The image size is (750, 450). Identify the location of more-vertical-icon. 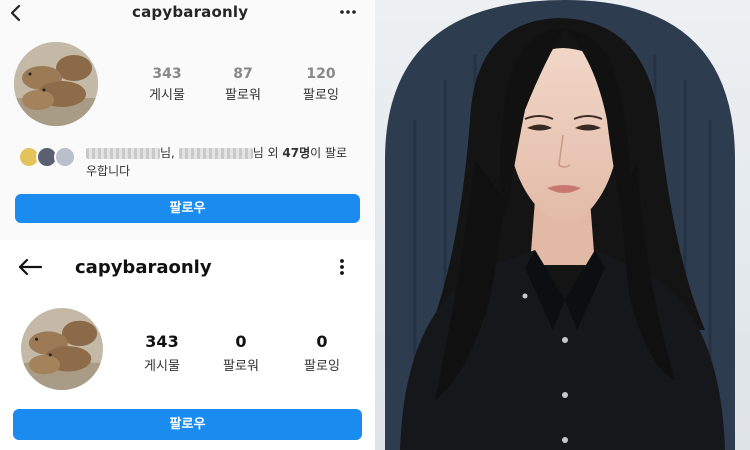
(342, 267).